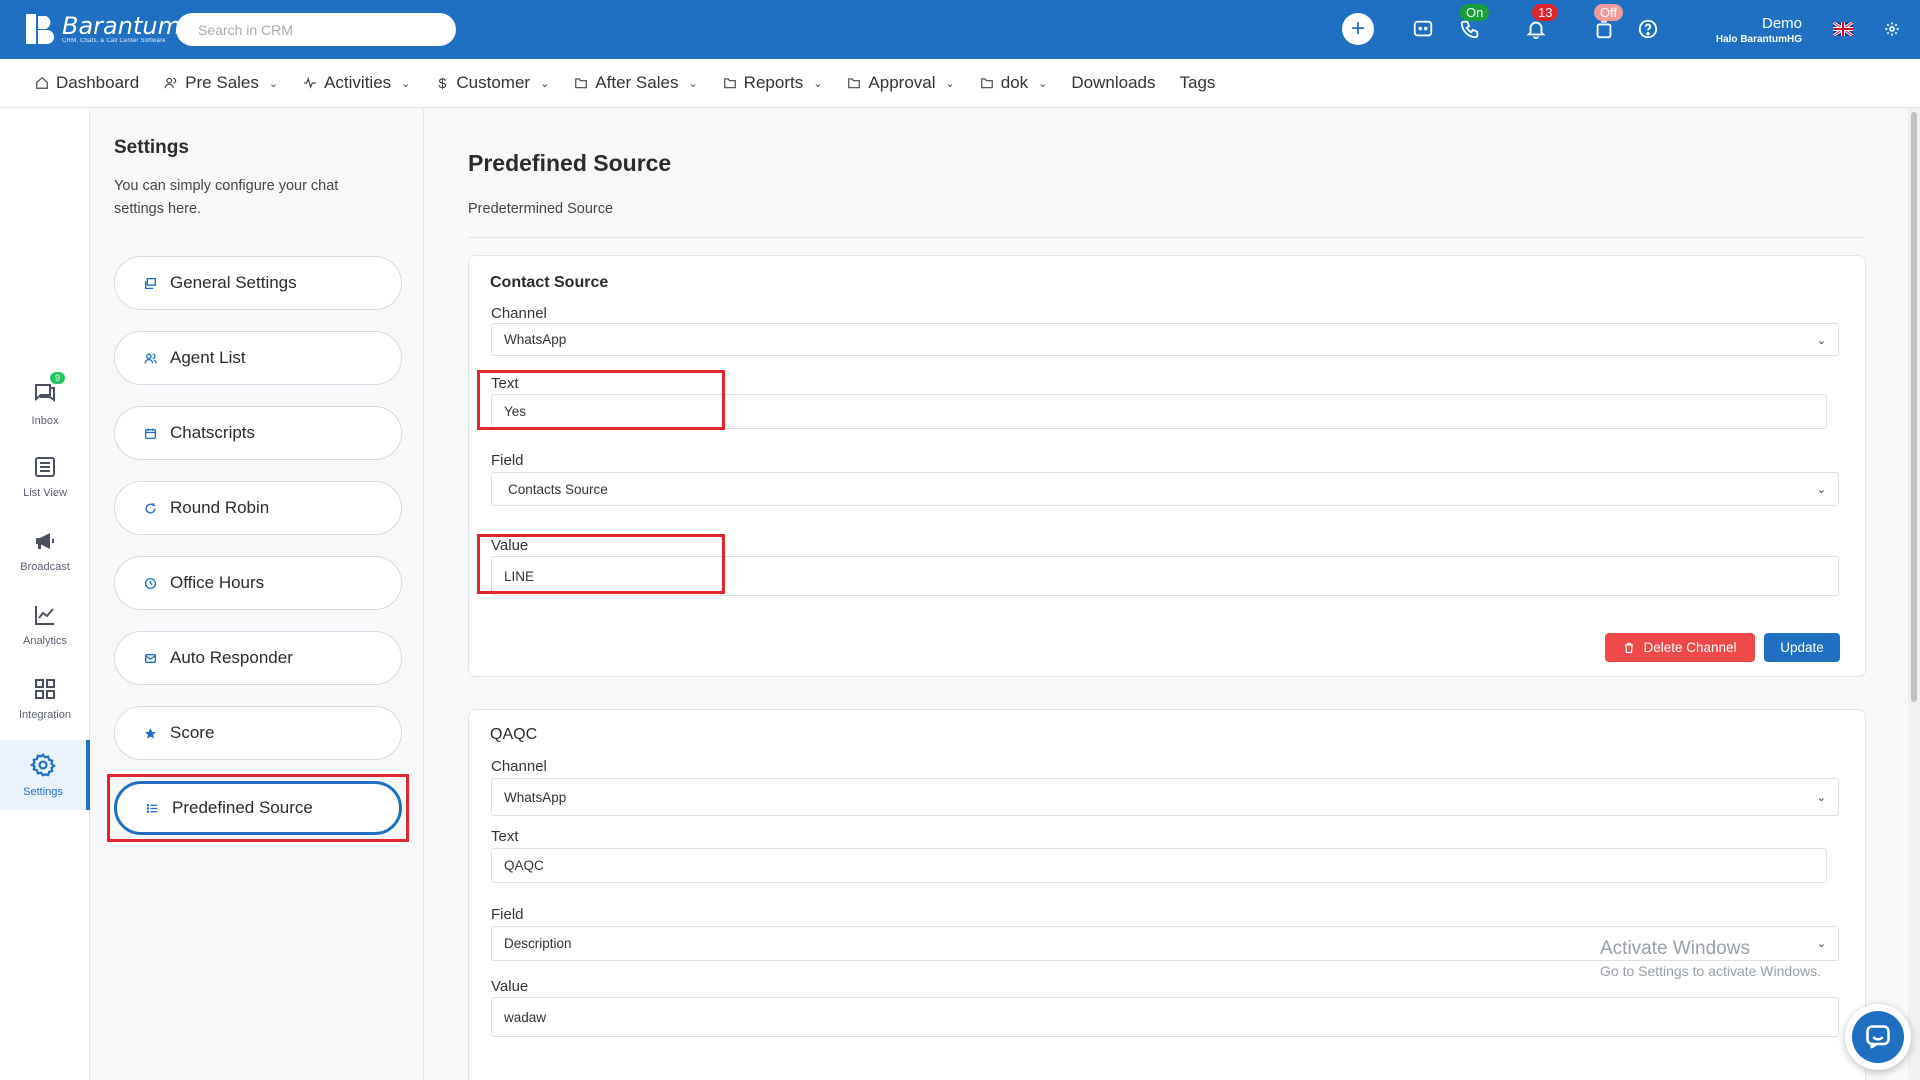 Image resolution: width=1920 pixels, height=1080 pixels. I want to click on value-input: LINE, so click(1165, 576).